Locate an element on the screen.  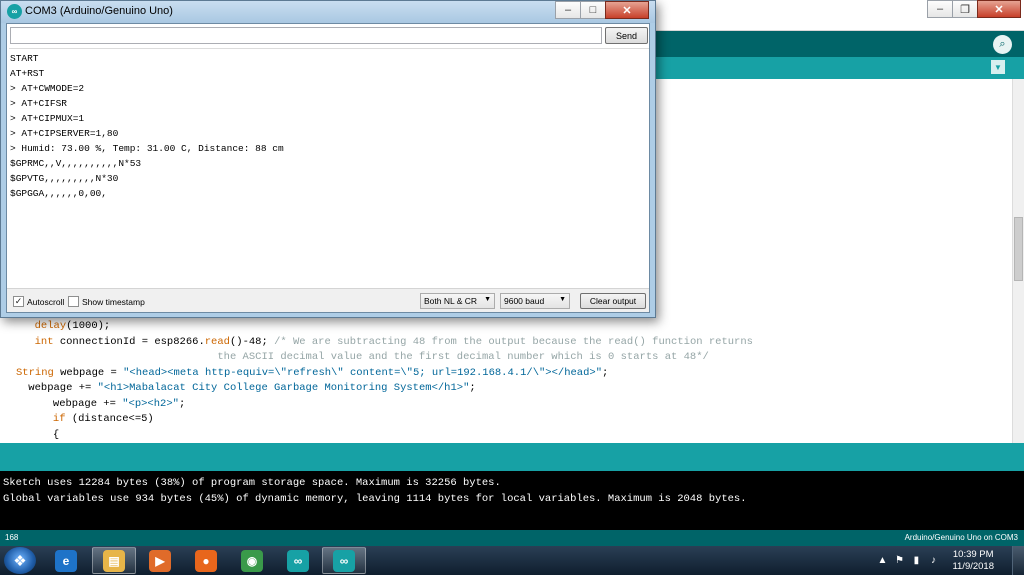
start-button: ❖ is located at coordinates (20, 560).